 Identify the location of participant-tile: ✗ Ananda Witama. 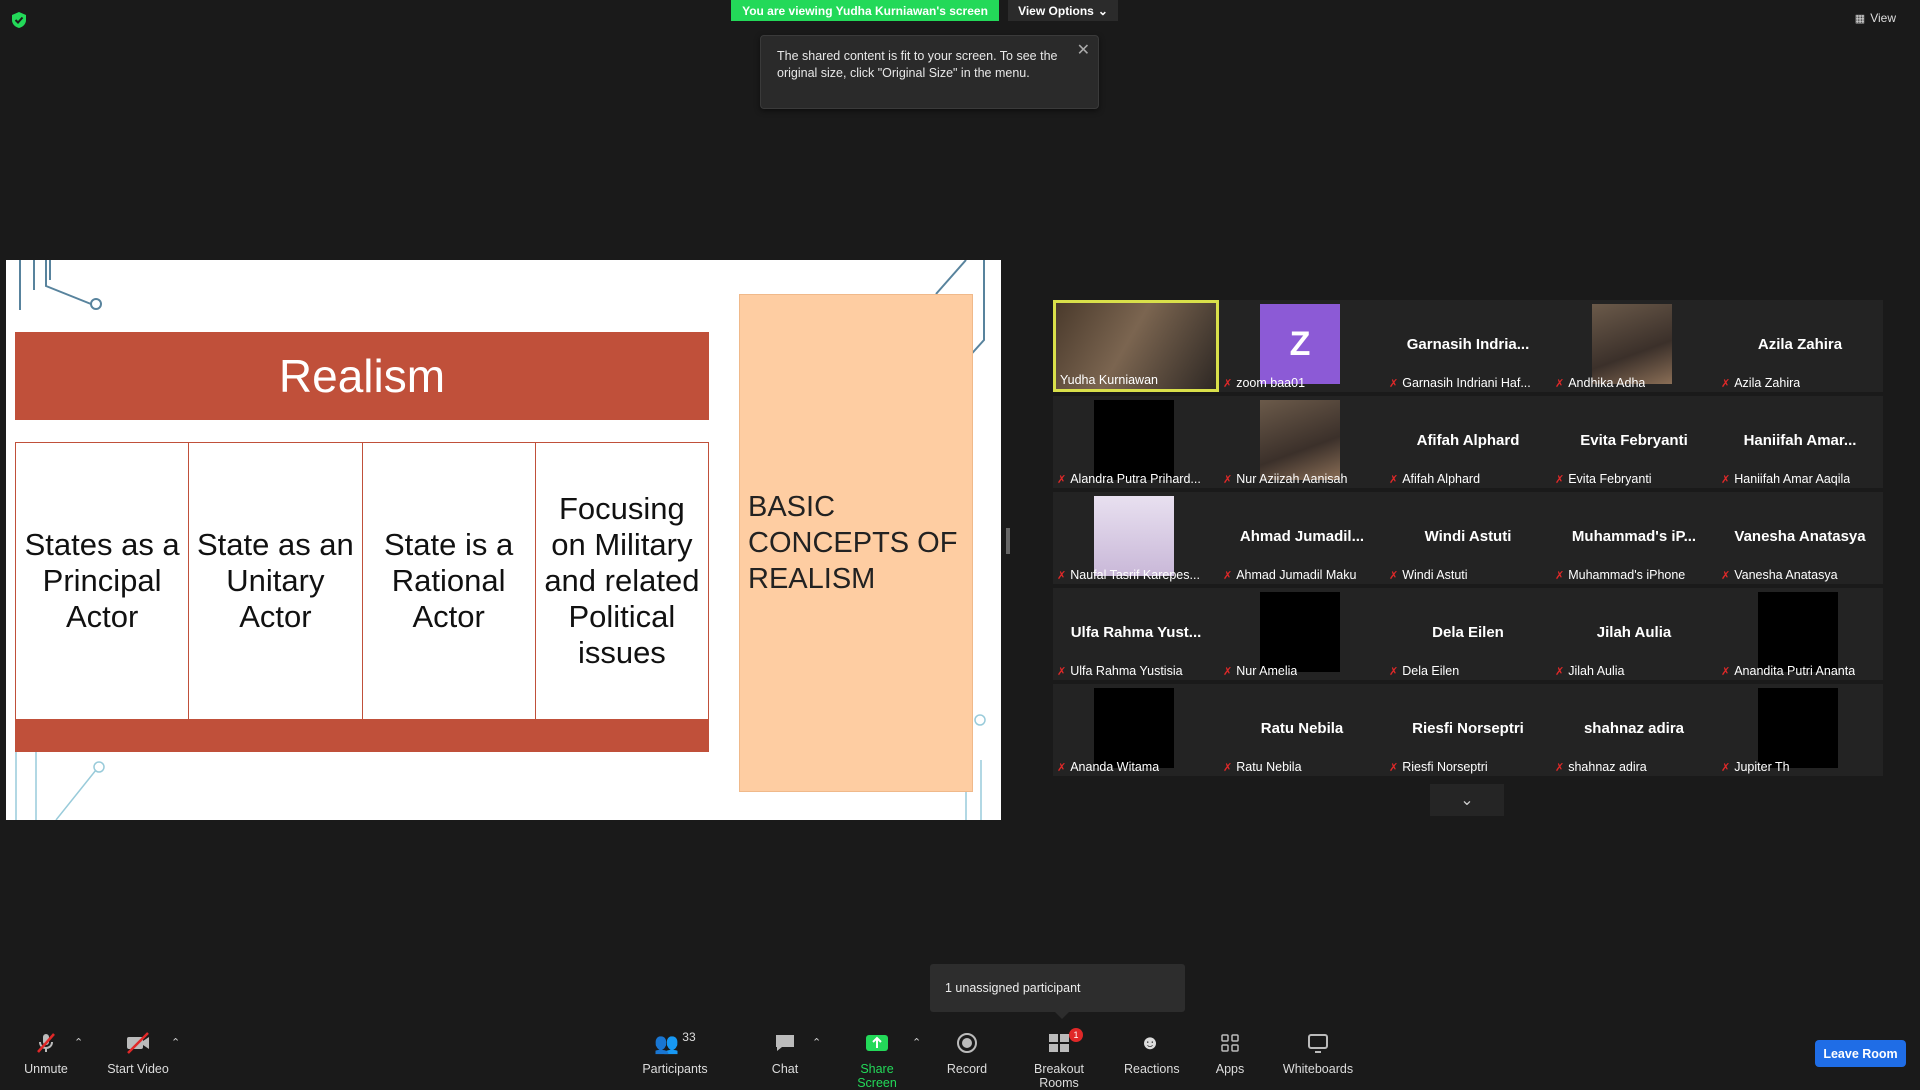
(1136, 730).